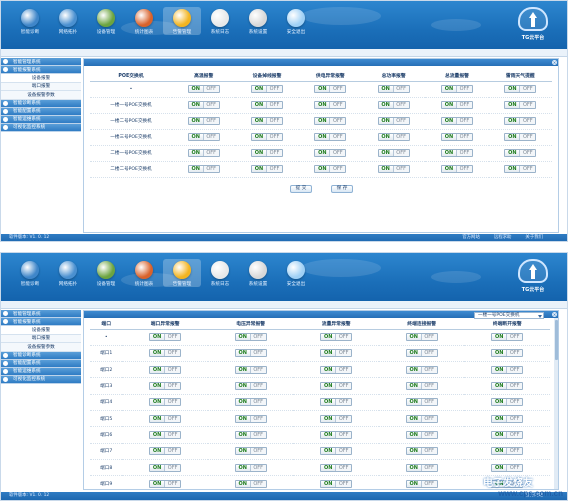 This screenshot has width=568, height=501. I want to click on sidebar-group: 智能诊断系统, so click(41, 355).